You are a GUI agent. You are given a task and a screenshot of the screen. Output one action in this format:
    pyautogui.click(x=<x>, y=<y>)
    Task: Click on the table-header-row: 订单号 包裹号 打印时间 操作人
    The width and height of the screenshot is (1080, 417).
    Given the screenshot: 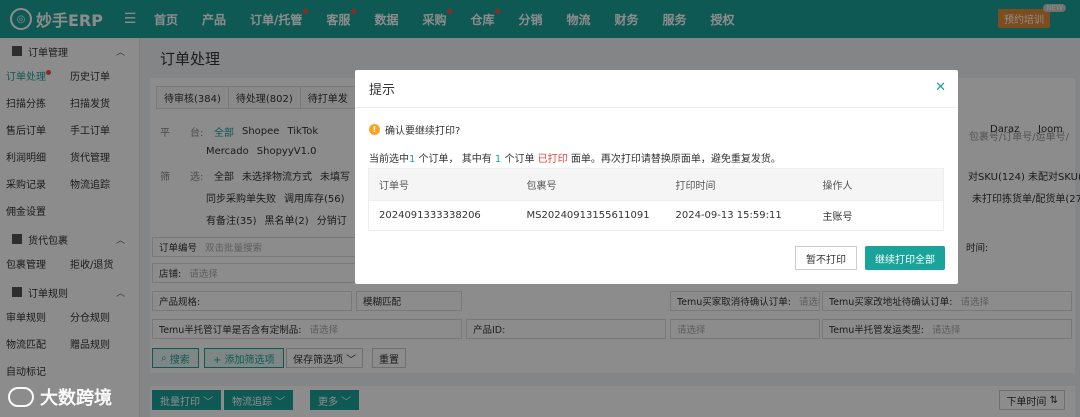 What is the action you would take?
    pyautogui.click(x=656, y=184)
    